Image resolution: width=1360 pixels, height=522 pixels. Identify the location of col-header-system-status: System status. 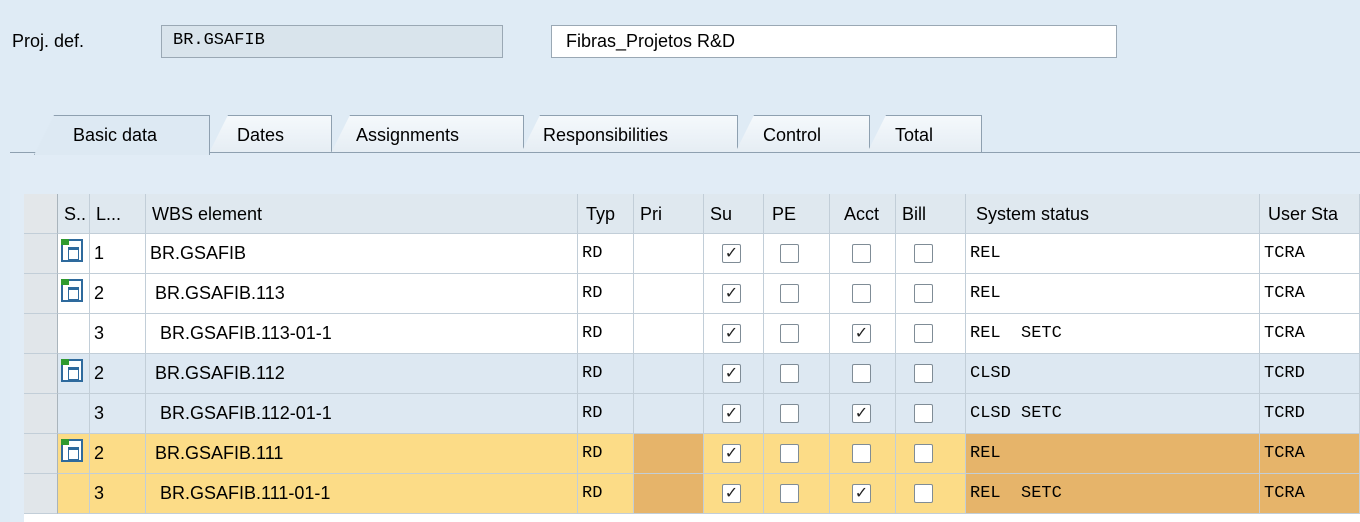
(1113, 214).